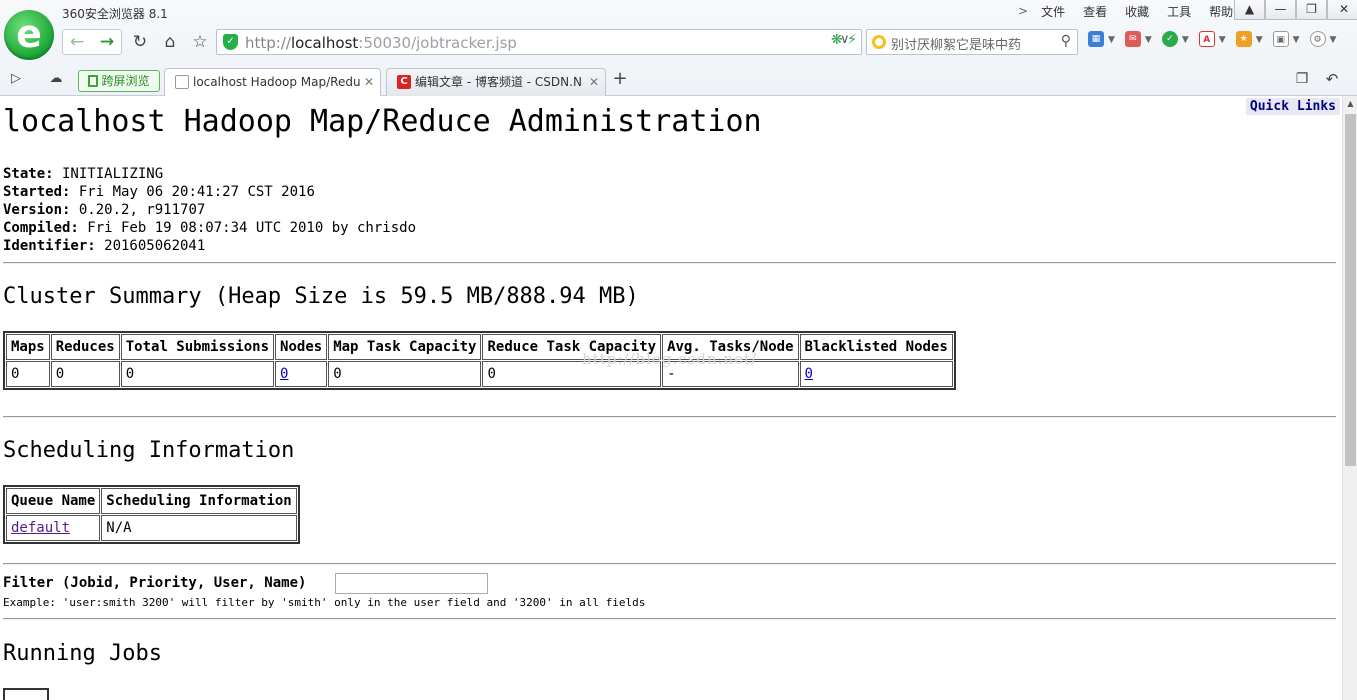 Image resolution: width=1357 pixels, height=700 pixels. I want to click on info-key: Version:, so click(37, 210).